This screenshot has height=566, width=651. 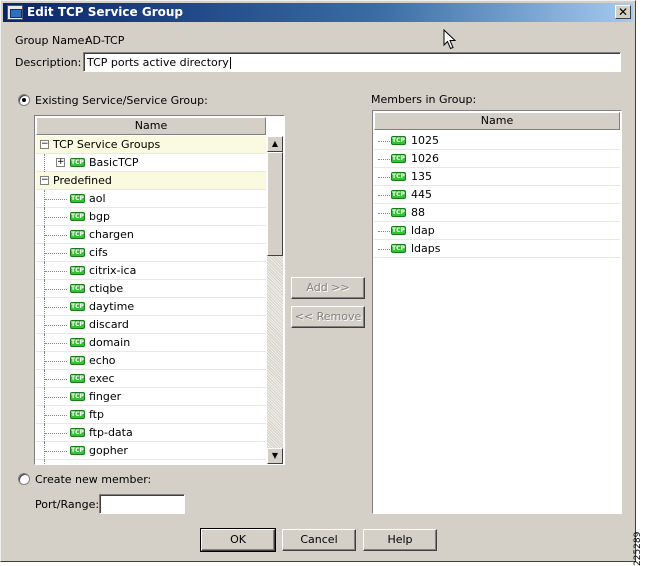 I want to click on existing-service-radio, so click(x=24, y=100).